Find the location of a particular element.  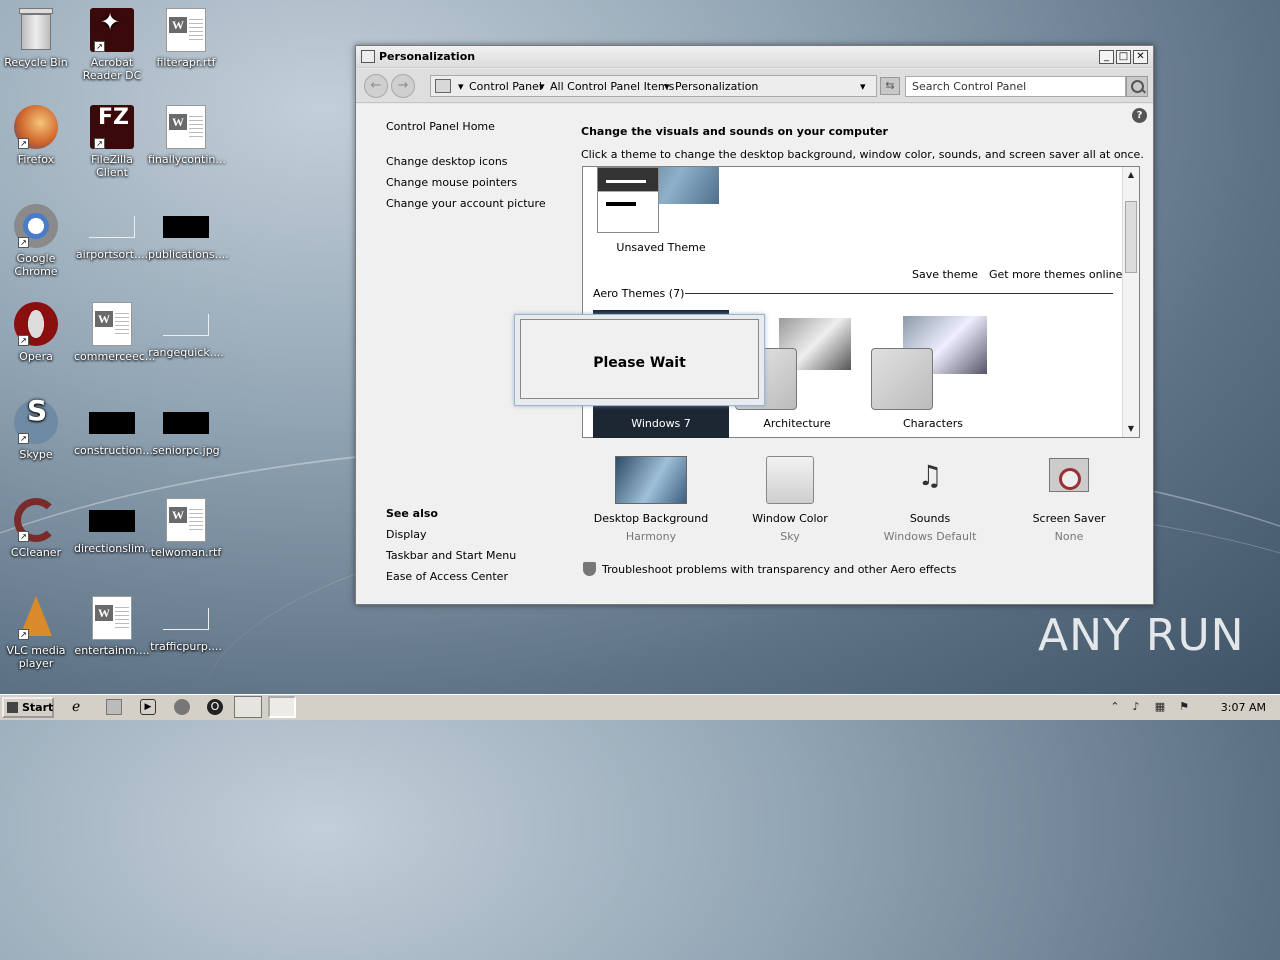

network-icon: ▦ is located at coordinates (1160, 707).